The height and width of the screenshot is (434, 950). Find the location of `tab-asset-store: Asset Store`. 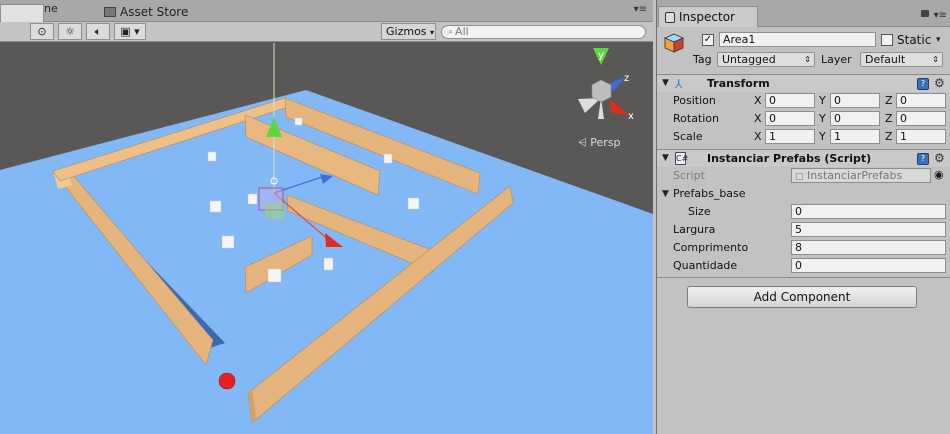

tab-asset-store: Asset Store is located at coordinates (146, 12).